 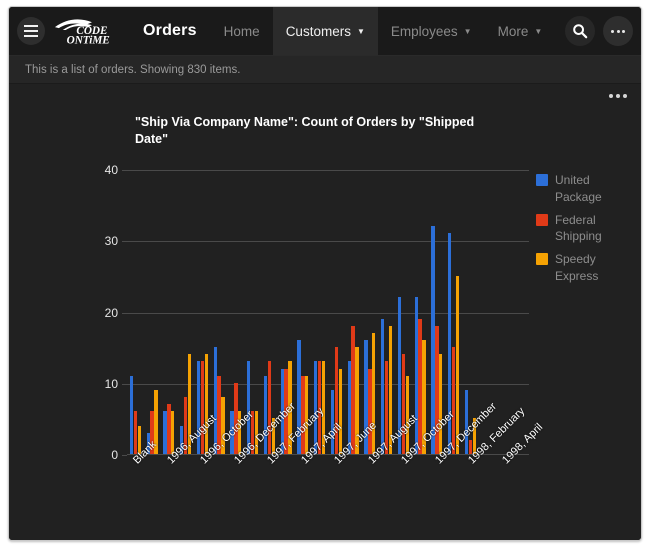 What do you see at coordinates (111, 312) in the screenshot?
I see `y-axis-tick-label: 20` at bounding box center [111, 312].